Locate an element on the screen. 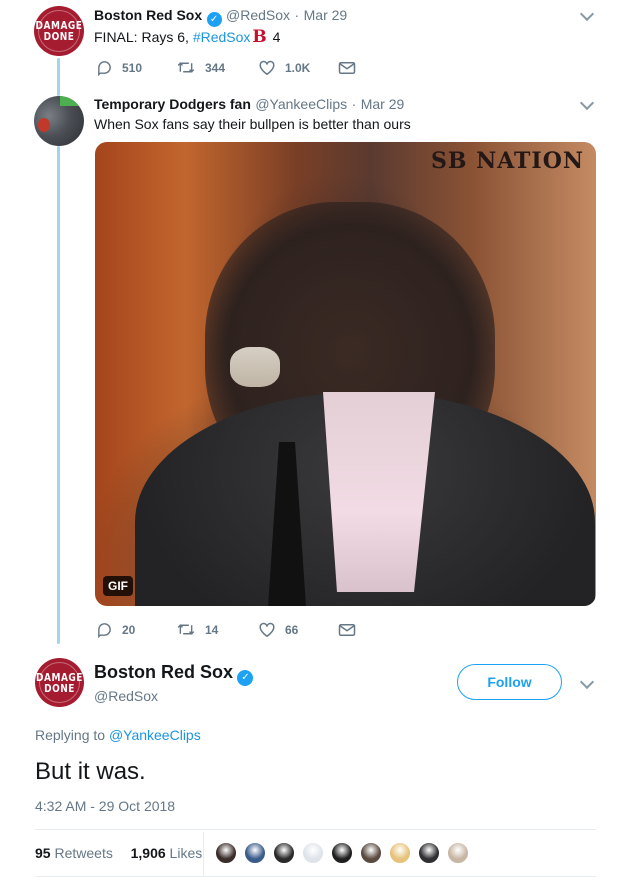 Image resolution: width=631 pixels, height=882 pixels. redsox-emoji-icon: B is located at coordinates (259, 37).